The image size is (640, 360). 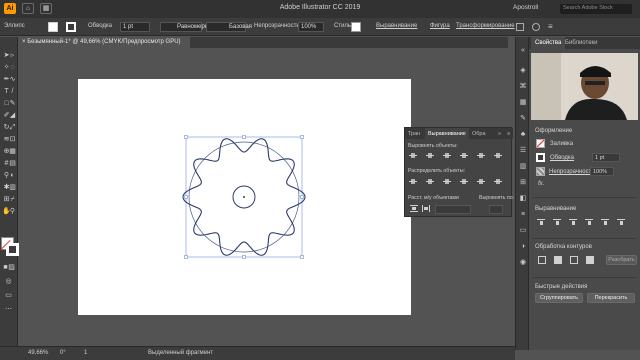 What do you see at coordinates (571, 172) in the screenshot?
I see `opacity-label: Непрозрачность` at bounding box center [571, 172].